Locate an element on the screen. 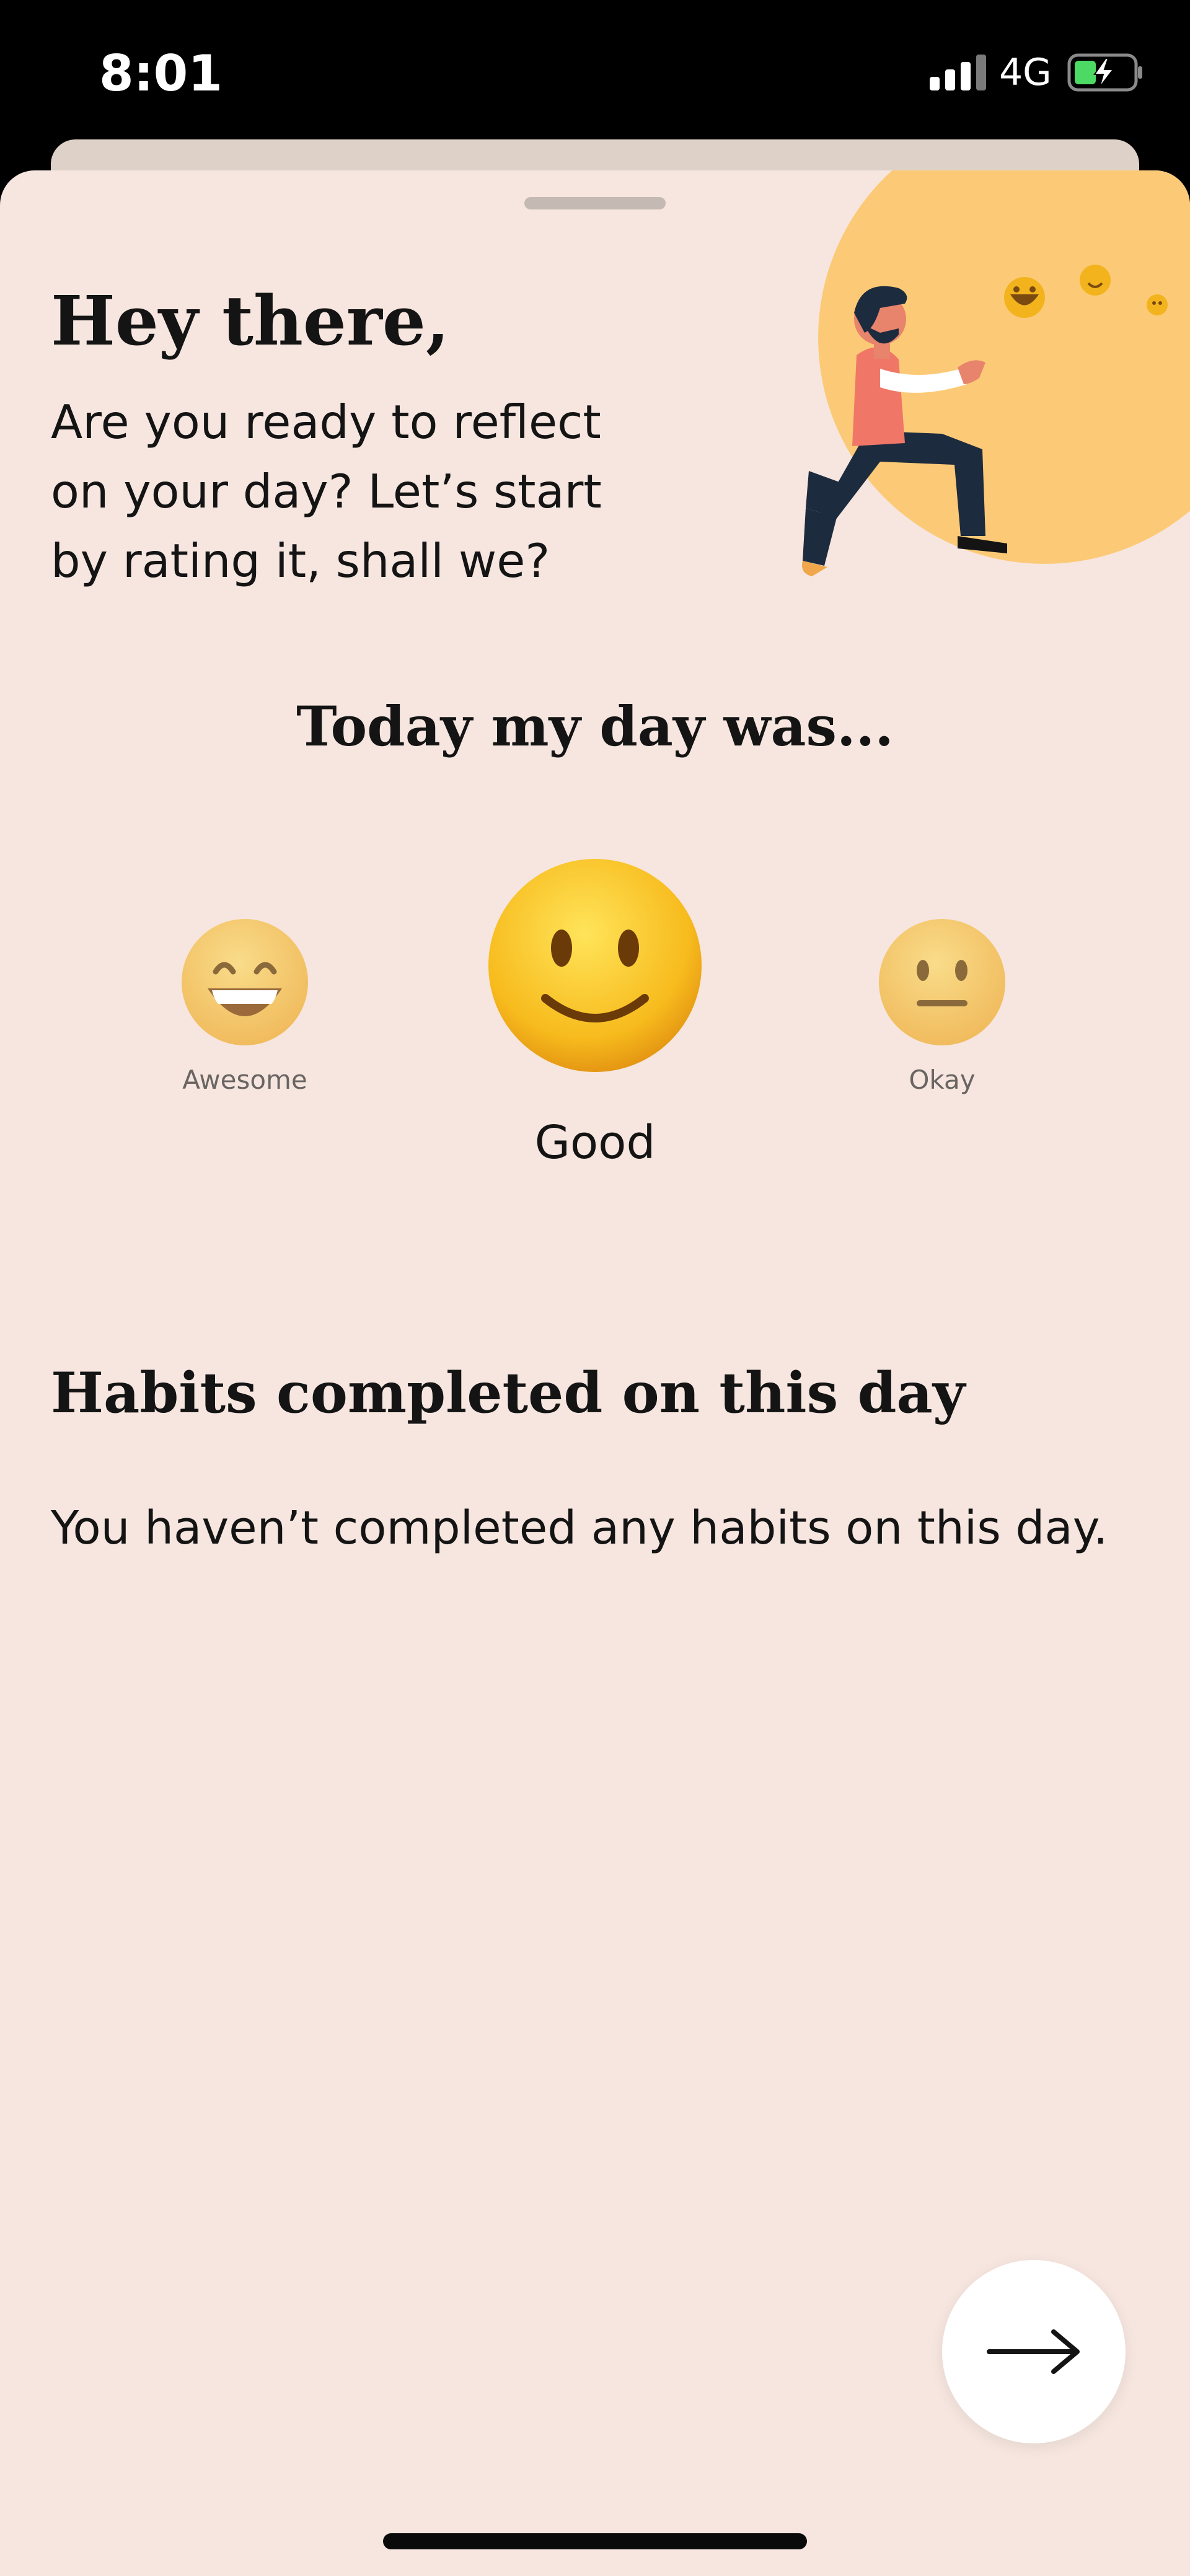 This screenshot has width=1190, height=2576. grinning-face-icon is located at coordinates (245, 982).